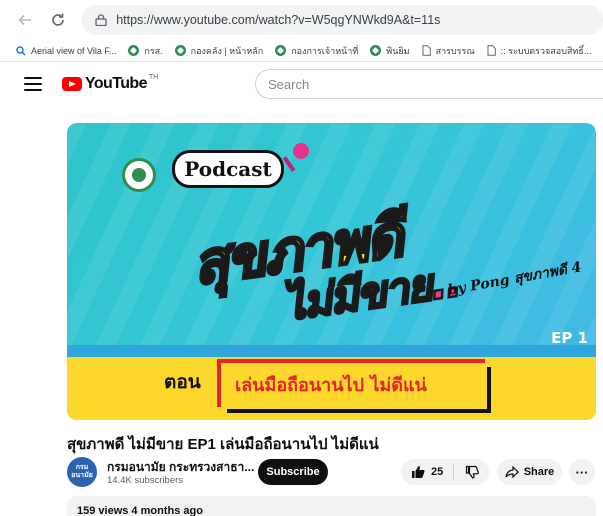  Describe the element at coordinates (82, 472) in the screenshot. I see `channel-avatar: กรม อนามัย` at that location.